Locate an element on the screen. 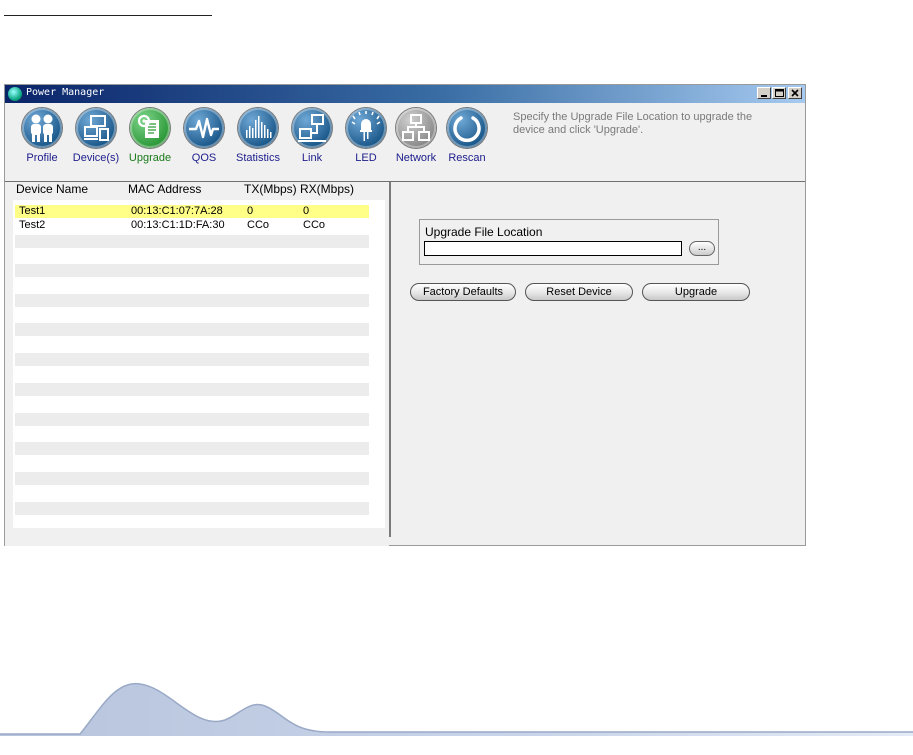 The width and height of the screenshot is (913, 755). minimize-button is located at coordinates (764, 93).